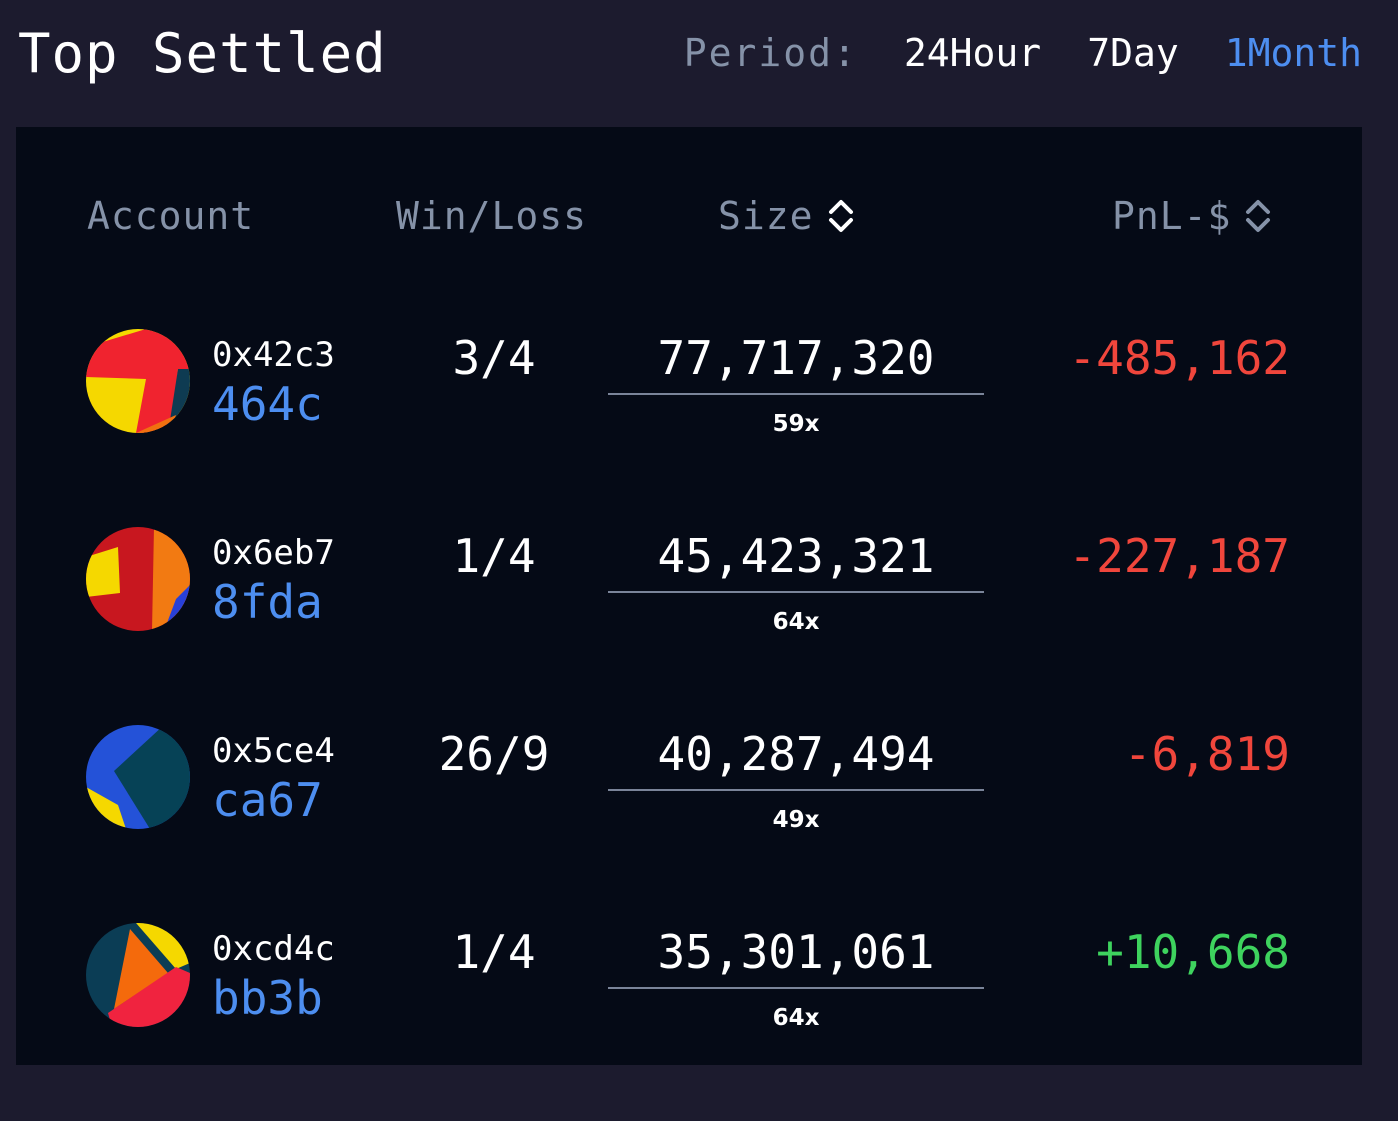 The width and height of the screenshot is (1398, 1121). I want to click on column-header-winloss: Win/Loss, so click(491, 216).